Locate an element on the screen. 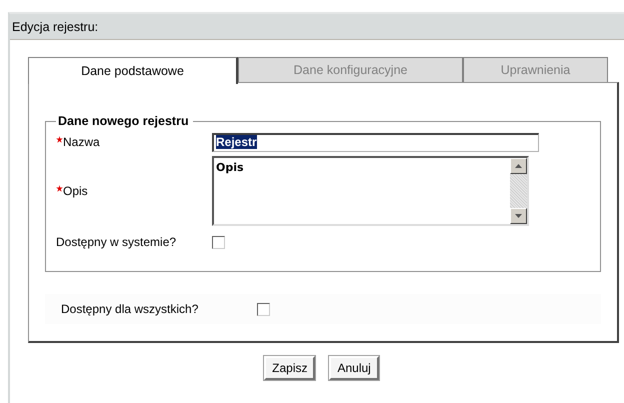 This screenshot has height=403, width=624. action-button: Anuluj is located at coordinates (354, 368).